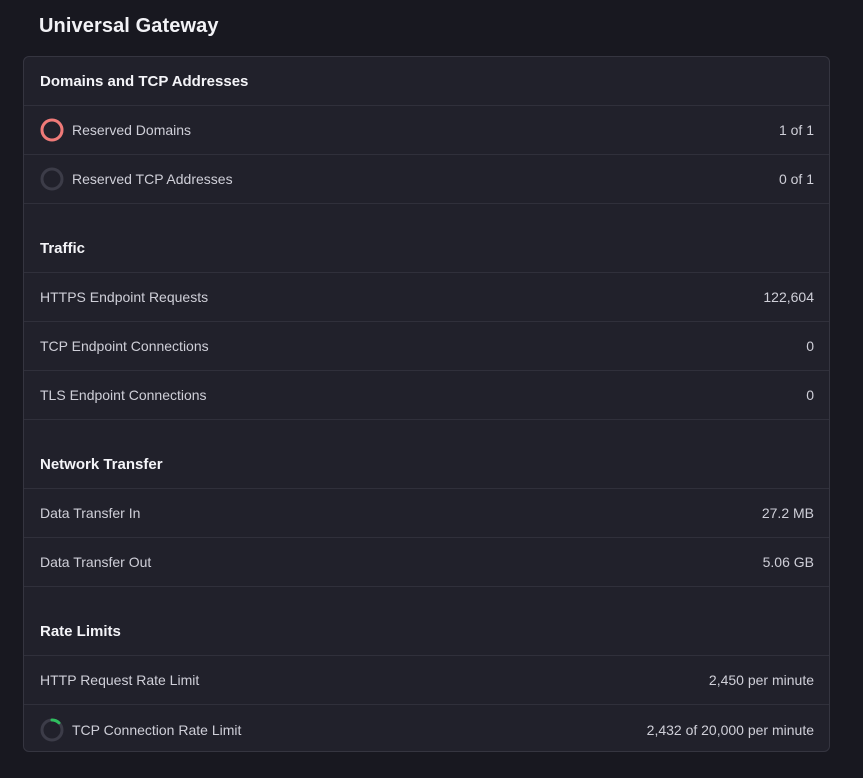  What do you see at coordinates (426, 680) in the screenshot?
I see `row-http-request-rate-limit: HTTP Request Rate Limit 2,450 per minute` at bounding box center [426, 680].